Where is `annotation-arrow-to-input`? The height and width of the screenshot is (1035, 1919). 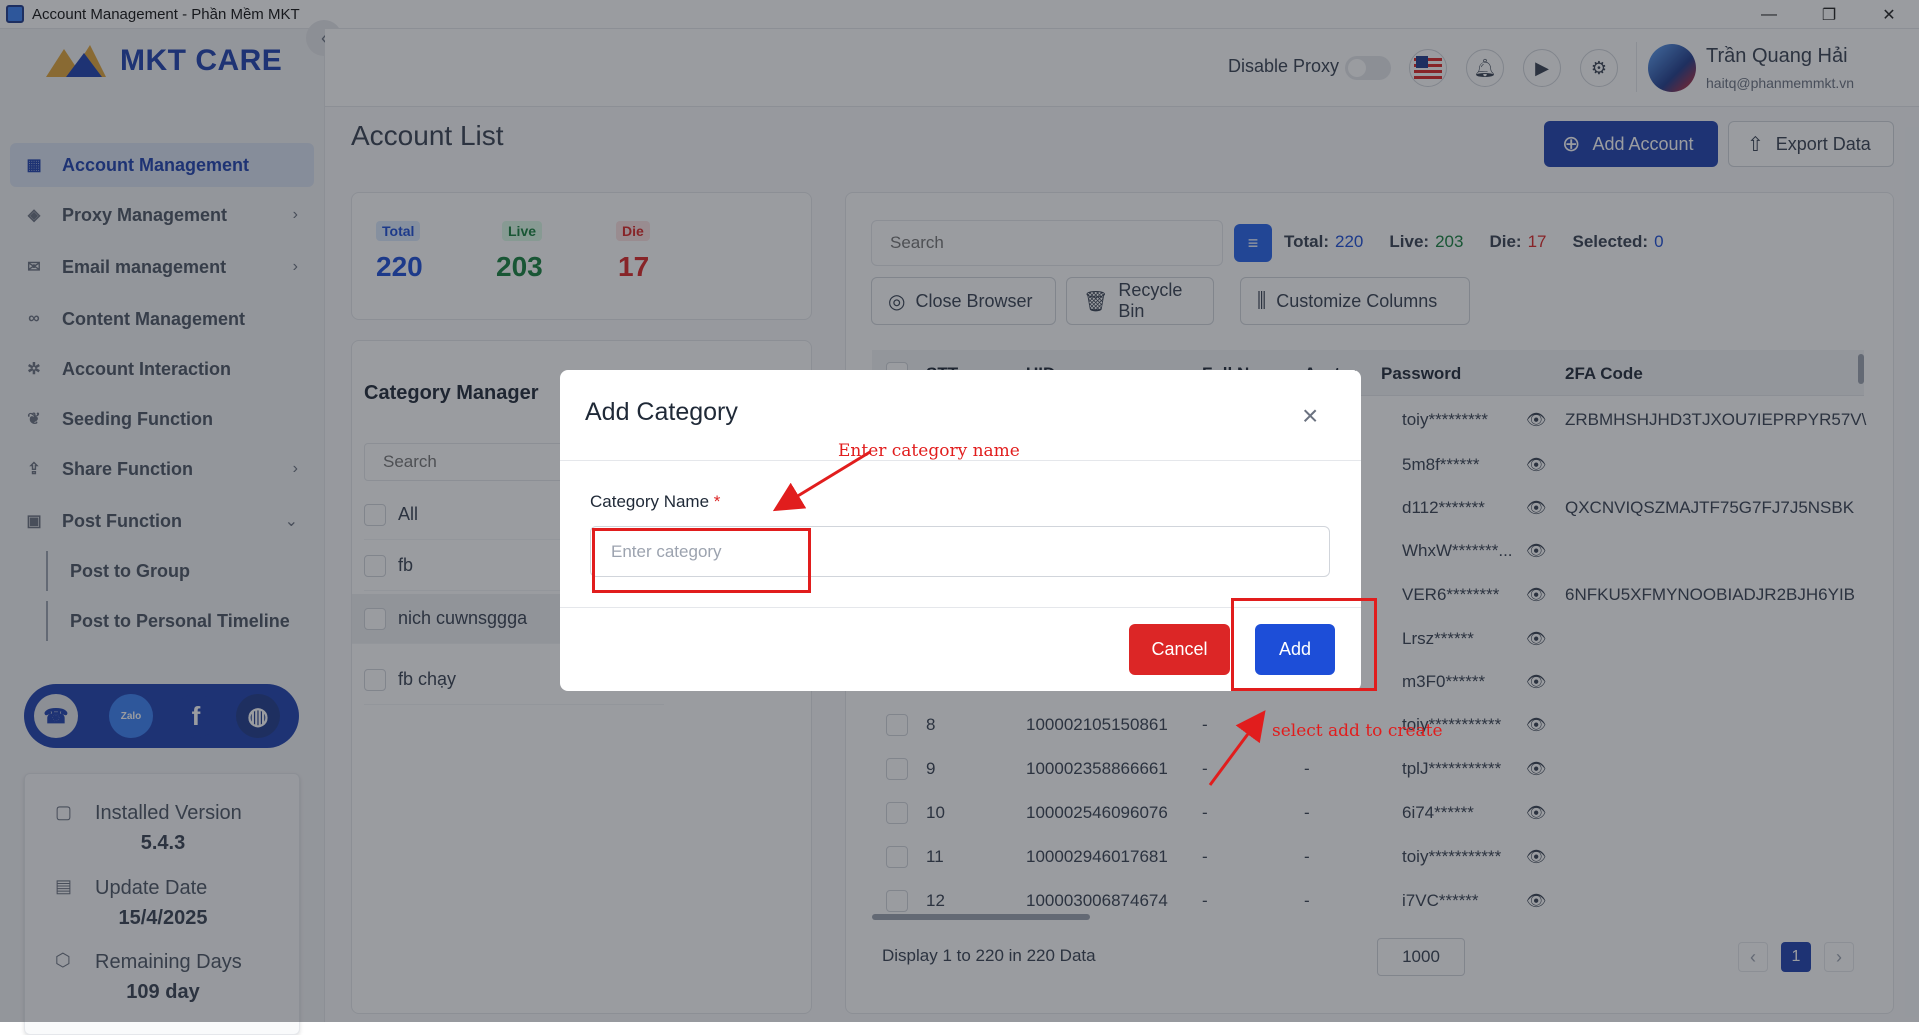
annotation-arrow-to-input is located at coordinates (821, 481).